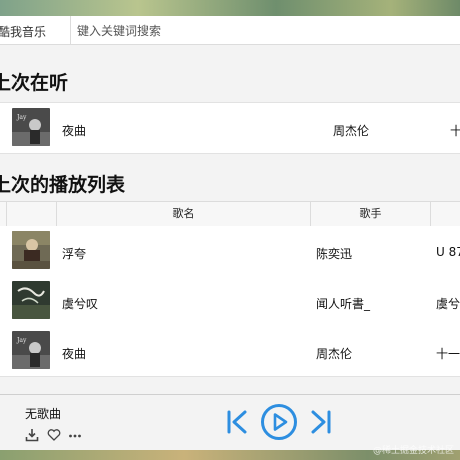 The image size is (460, 460). What do you see at coordinates (63, 185) in the screenshot?
I see `playlist-section-title: 上次的播放列表` at bounding box center [63, 185].